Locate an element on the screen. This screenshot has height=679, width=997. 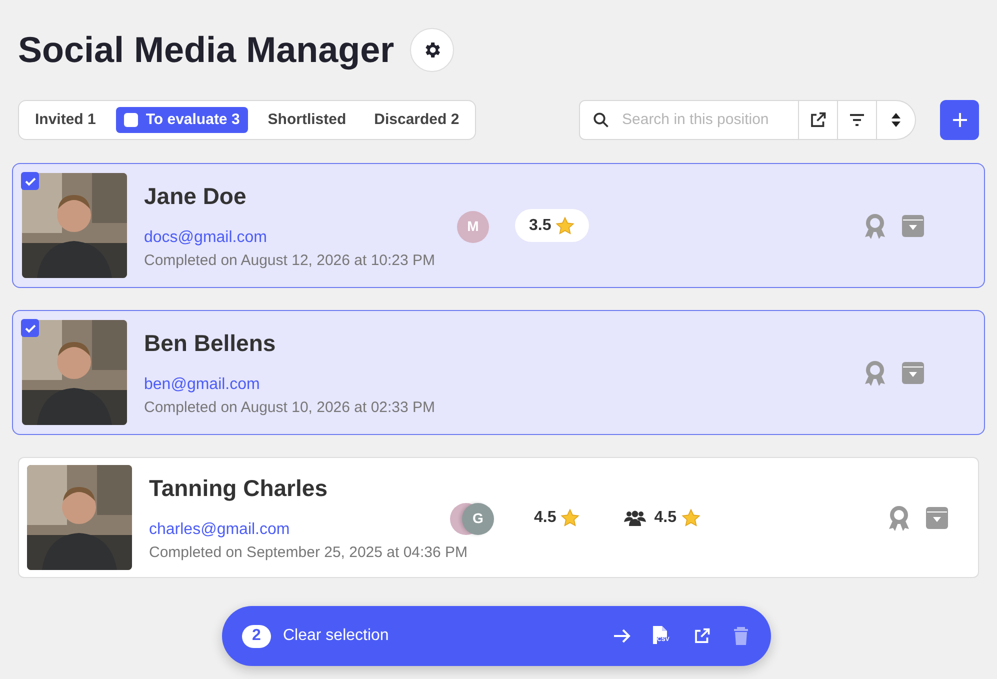
search-field: Search in this position is located at coordinates (689, 120).